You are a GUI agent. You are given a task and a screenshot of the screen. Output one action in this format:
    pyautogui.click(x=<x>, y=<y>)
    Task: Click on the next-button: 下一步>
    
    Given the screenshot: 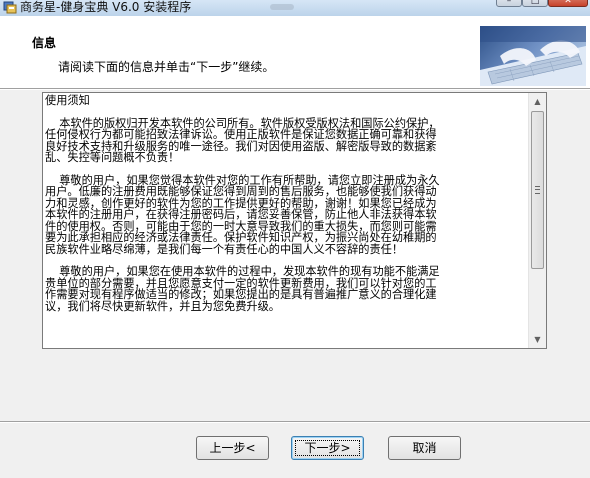 What is the action you would take?
    pyautogui.click(x=327, y=448)
    